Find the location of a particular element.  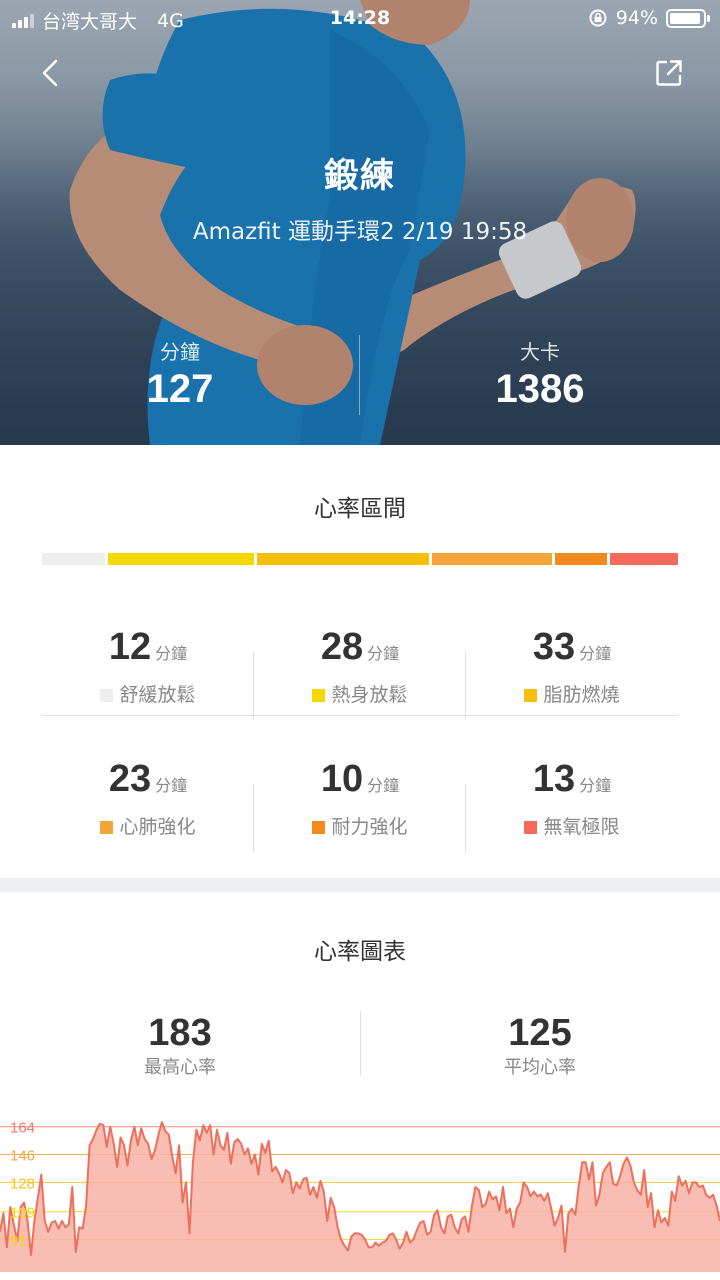

zone-item: 28 分鐘 熱身放鬆 is located at coordinates (360, 674).